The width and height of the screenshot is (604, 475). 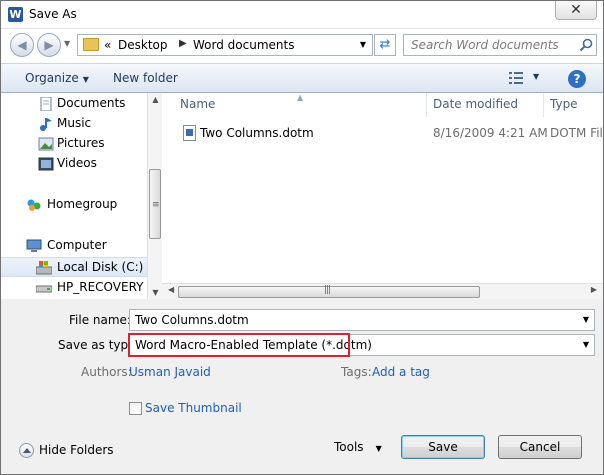 I want to click on views-icon, so click(x=516, y=78).